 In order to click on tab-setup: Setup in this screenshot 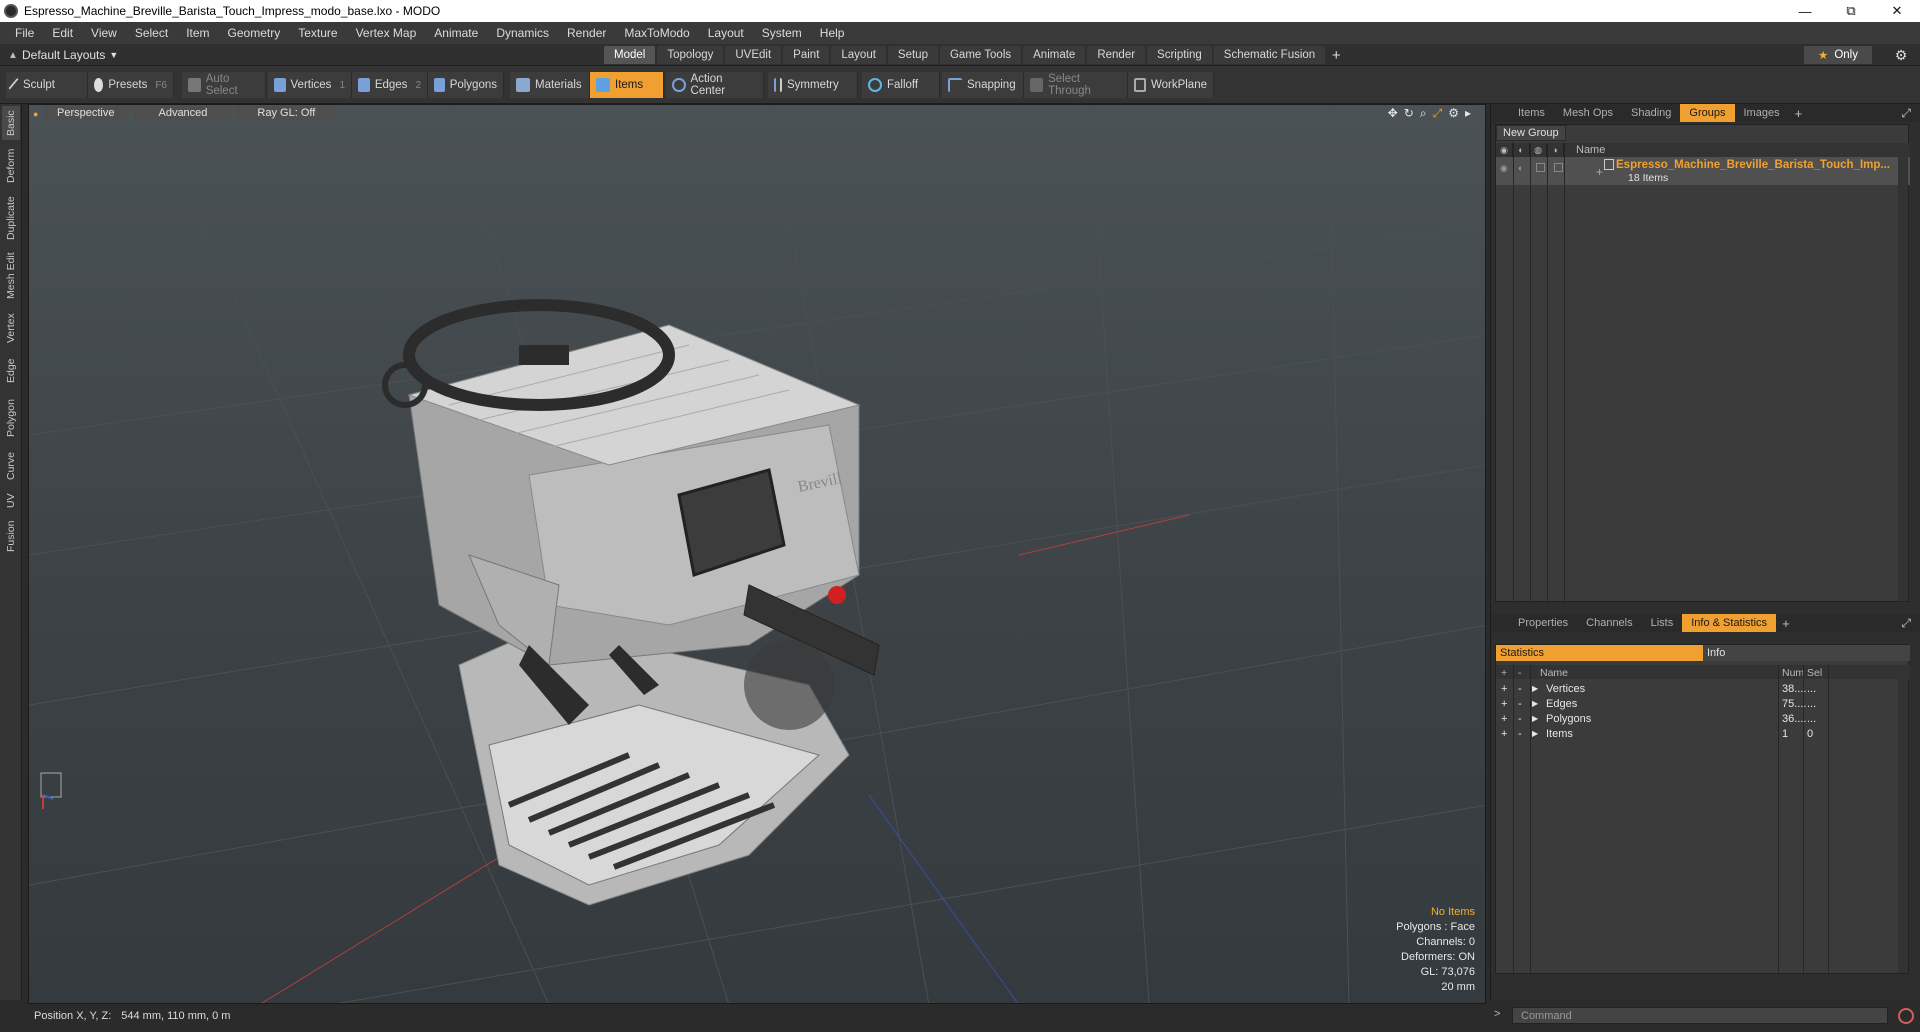, I will do `click(912, 55)`.